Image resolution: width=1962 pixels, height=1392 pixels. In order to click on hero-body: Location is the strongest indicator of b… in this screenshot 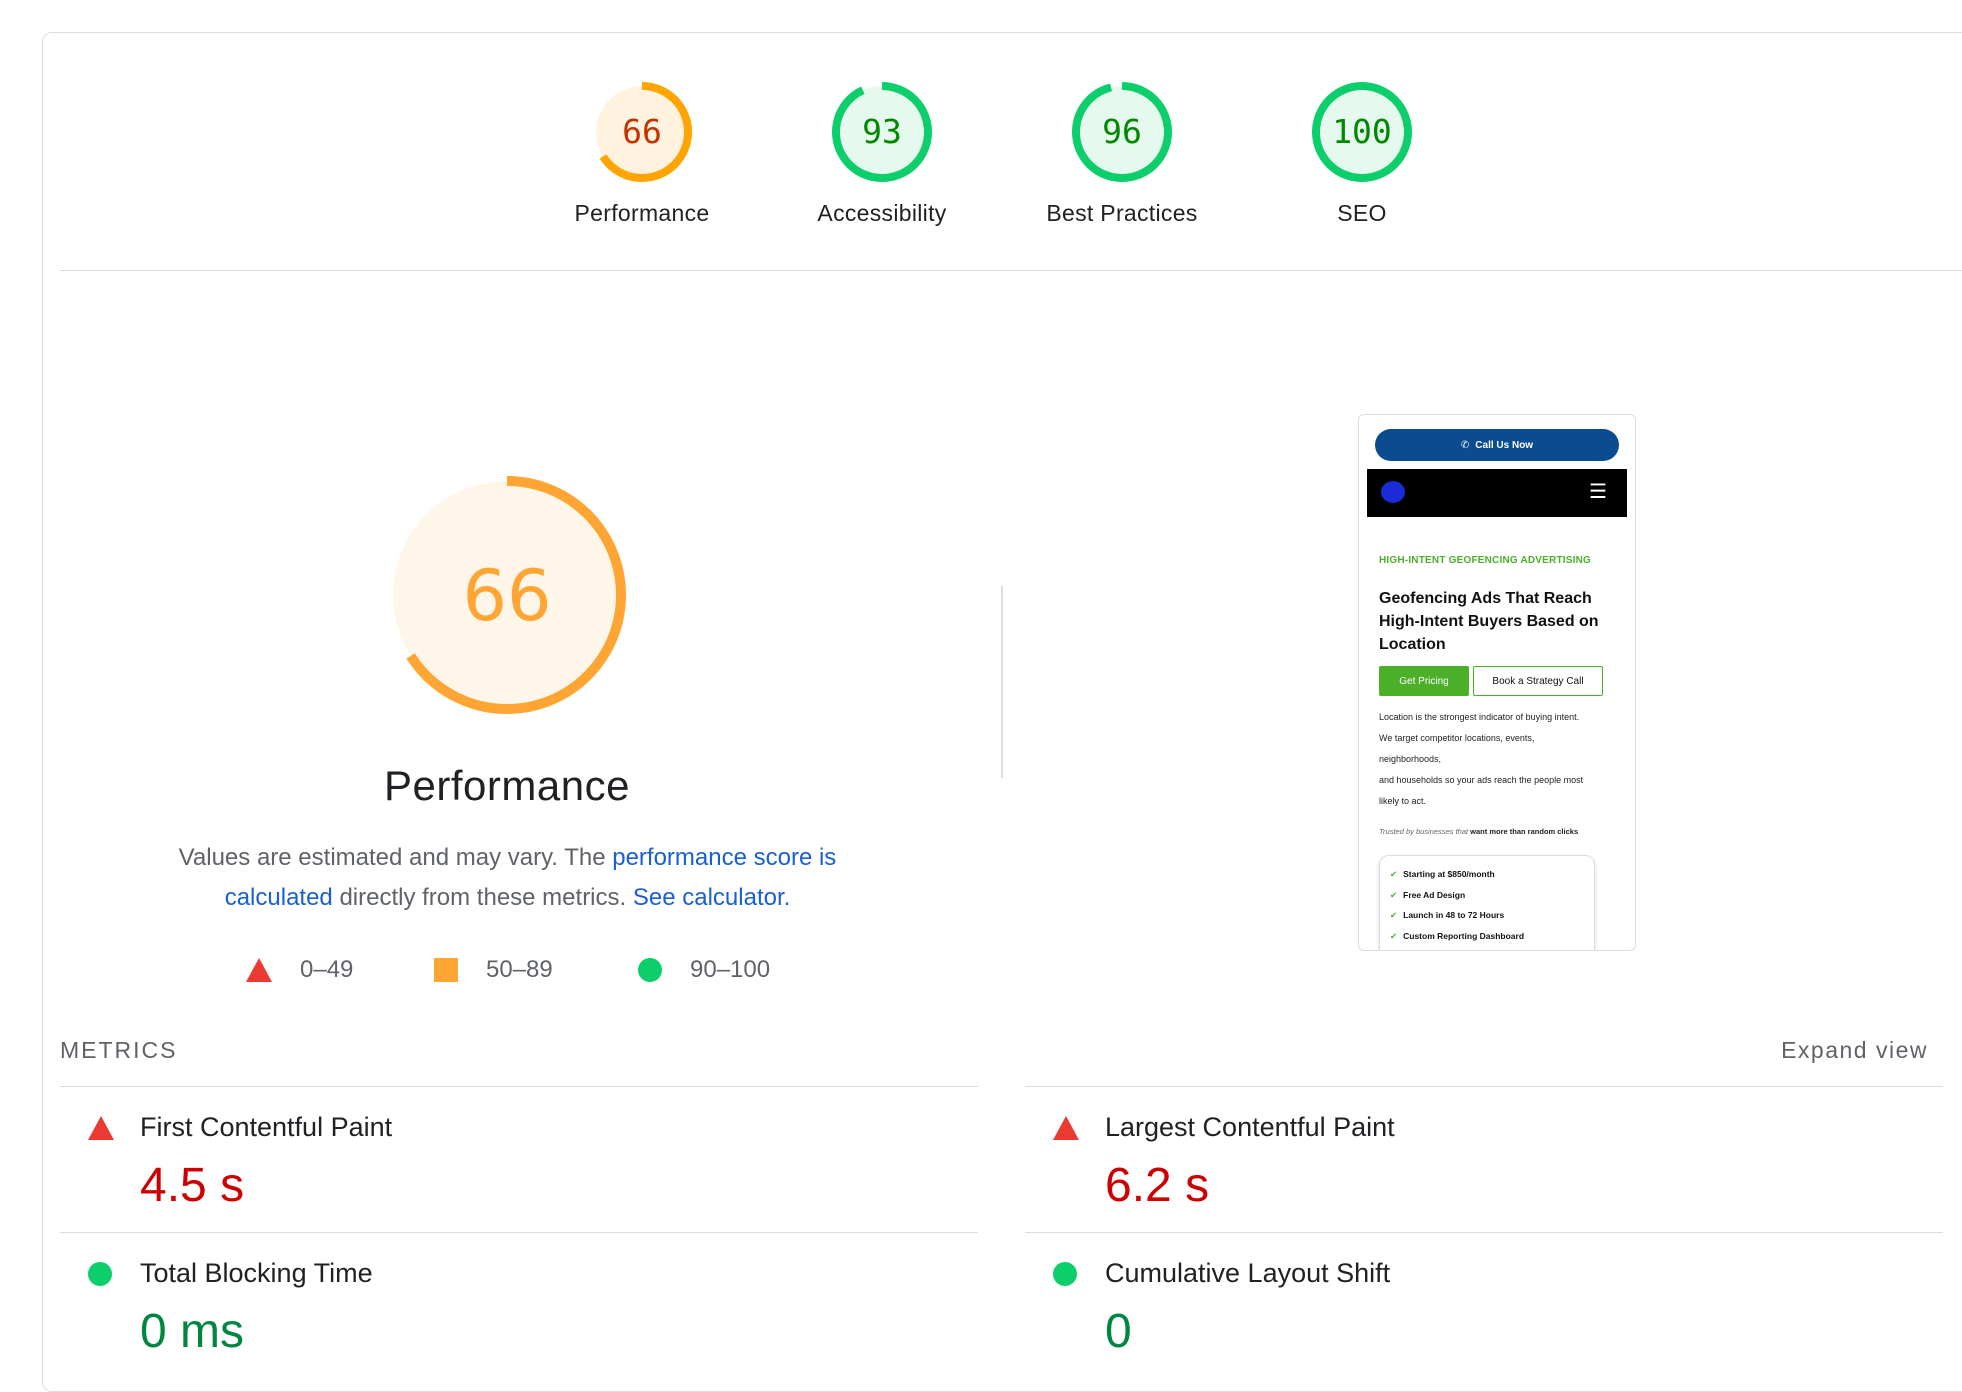, I will do `click(1499, 759)`.